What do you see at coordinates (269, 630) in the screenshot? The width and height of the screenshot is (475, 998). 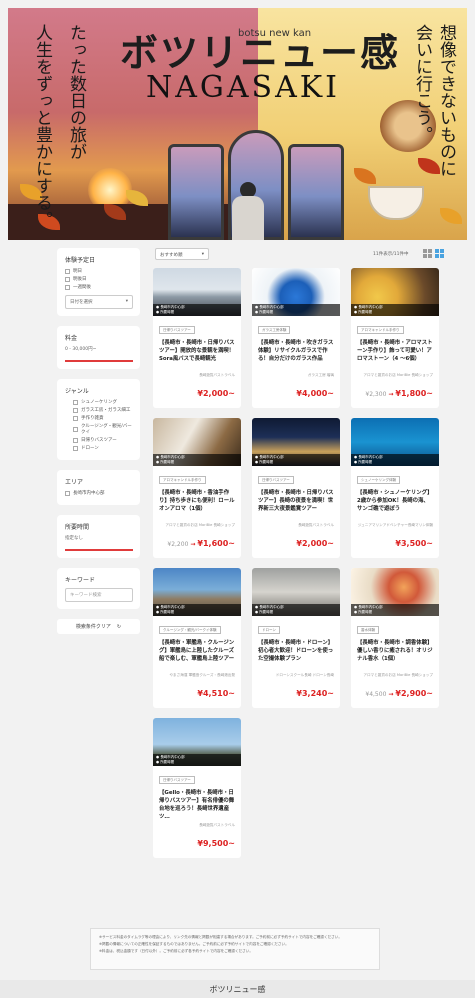 I see `card-genre-tag: ドローン` at bounding box center [269, 630].